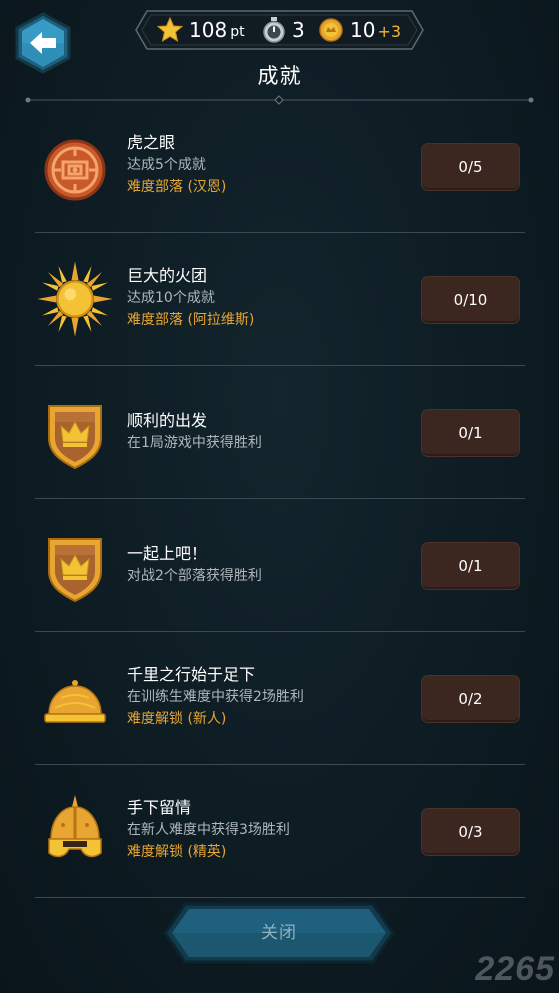 Image resolution: width=559 pixels, height=993 pixels. What do you see at coordinates (237, 32) in the screenshot?
I see `points-unit: pt` at bounding box center [237, 32].